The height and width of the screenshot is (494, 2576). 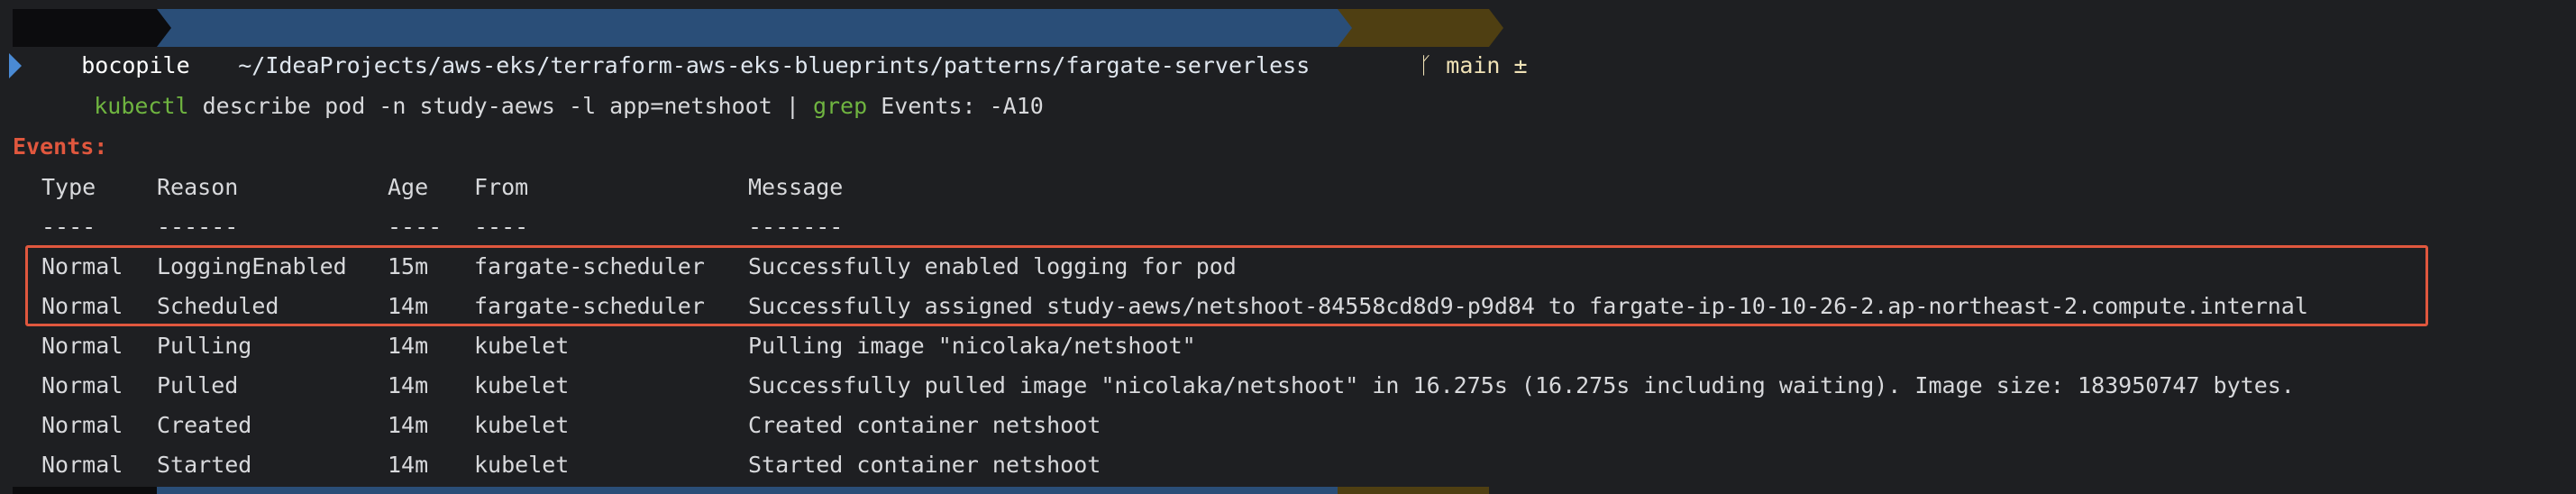 I want to click on command-grep-args: Events: -A10, so click(x=956, y=106).